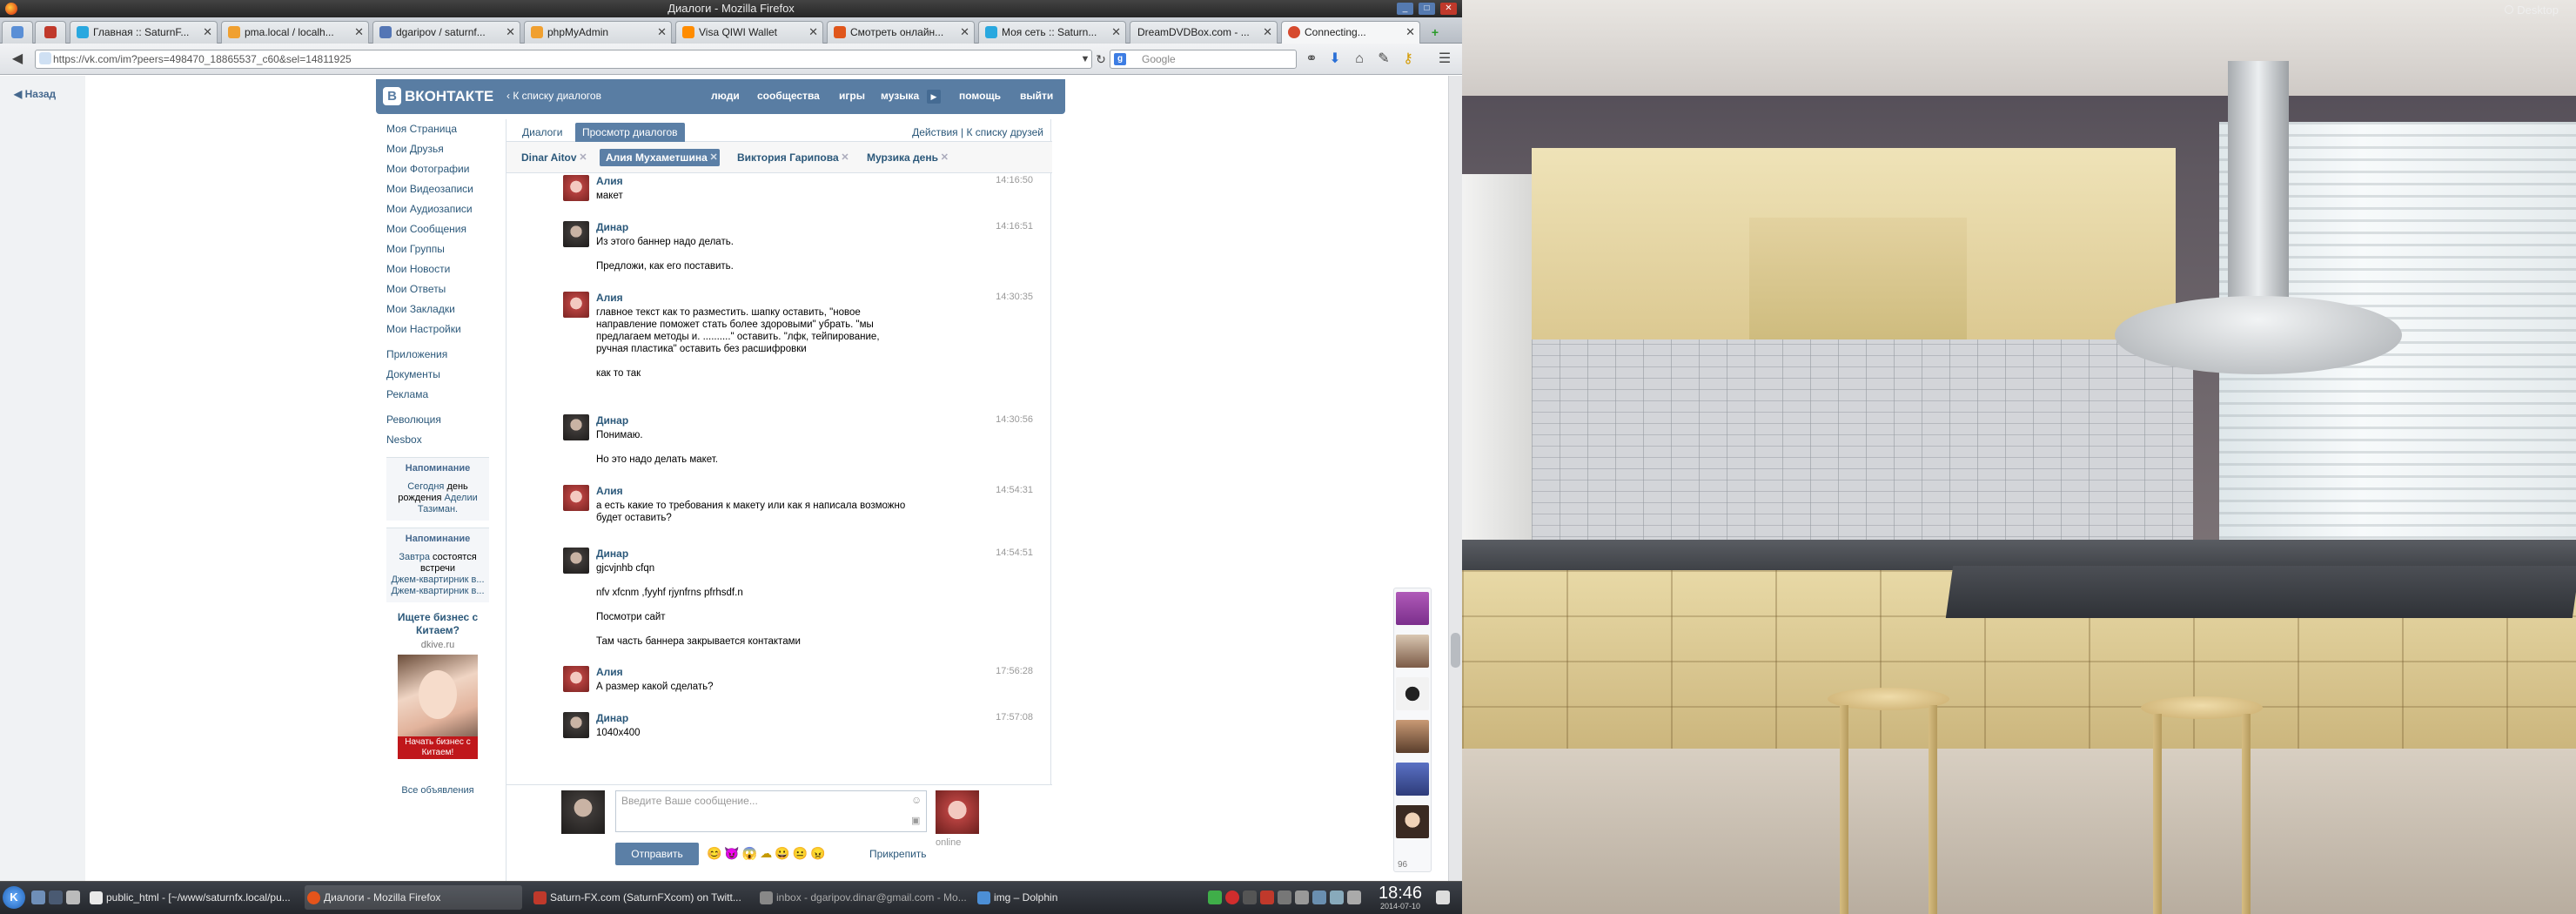 This screenshot has width=2576, height=914. What do you see at coordinates (1335, 59) in the screenshot?
I see `download-icon: ⬇` at bounding box center [1335, 59].